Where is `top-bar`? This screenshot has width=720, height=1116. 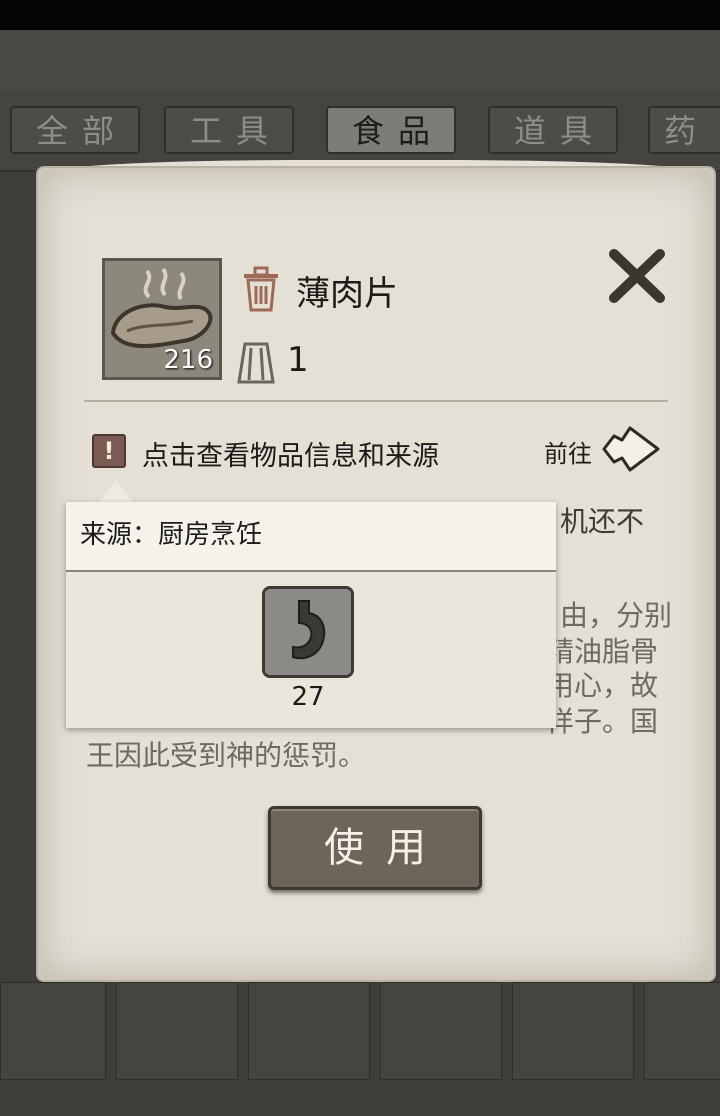 top-bar is located at coordinates (360, 15).